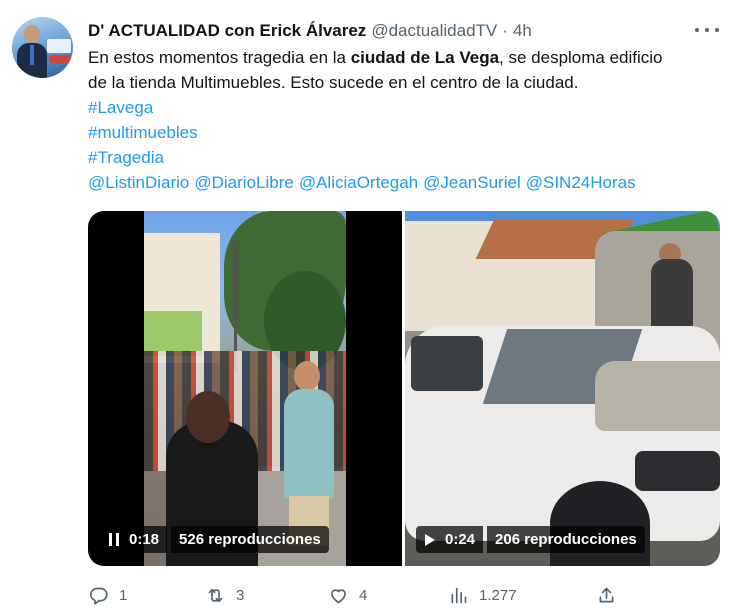  What do you see at coordinates (240, 595) in the screenshot?
I see `retweet-count: 3` at bounding box center [240, 595].